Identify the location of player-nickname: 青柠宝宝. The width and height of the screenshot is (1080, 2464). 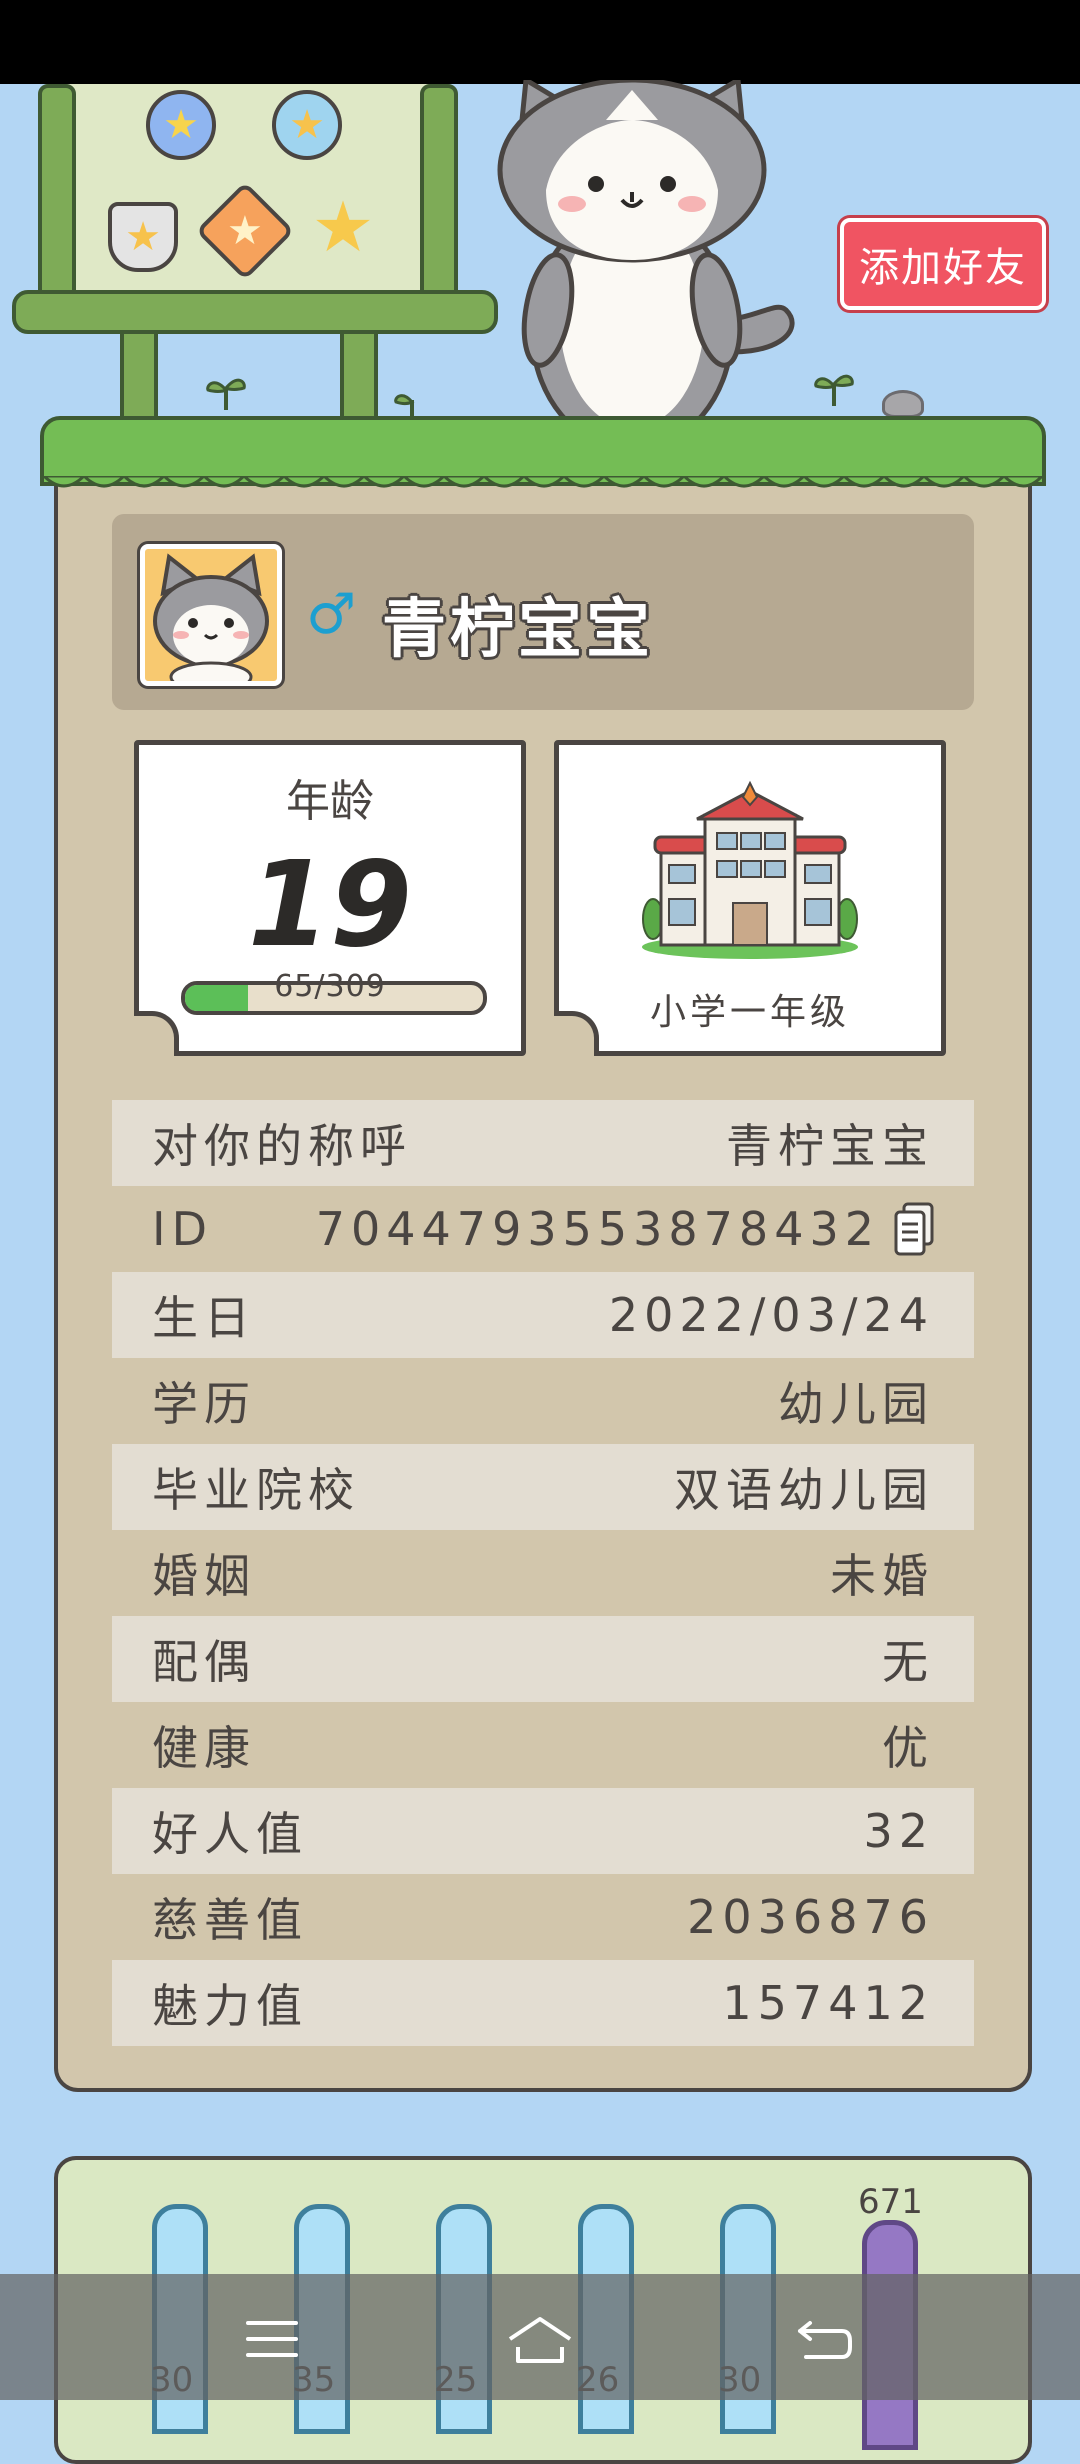
(518, 630).